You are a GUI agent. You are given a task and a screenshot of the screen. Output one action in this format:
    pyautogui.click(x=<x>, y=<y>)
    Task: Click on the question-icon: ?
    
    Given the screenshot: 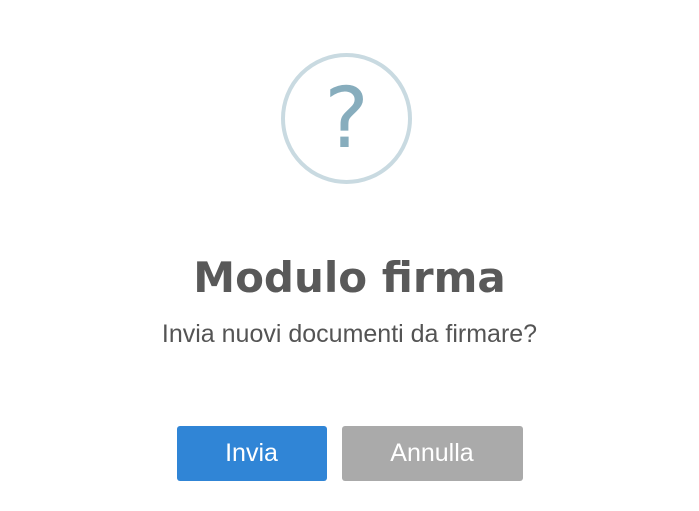 What is the action you would take?
    pyautogui.click(x=346, y=118)
    